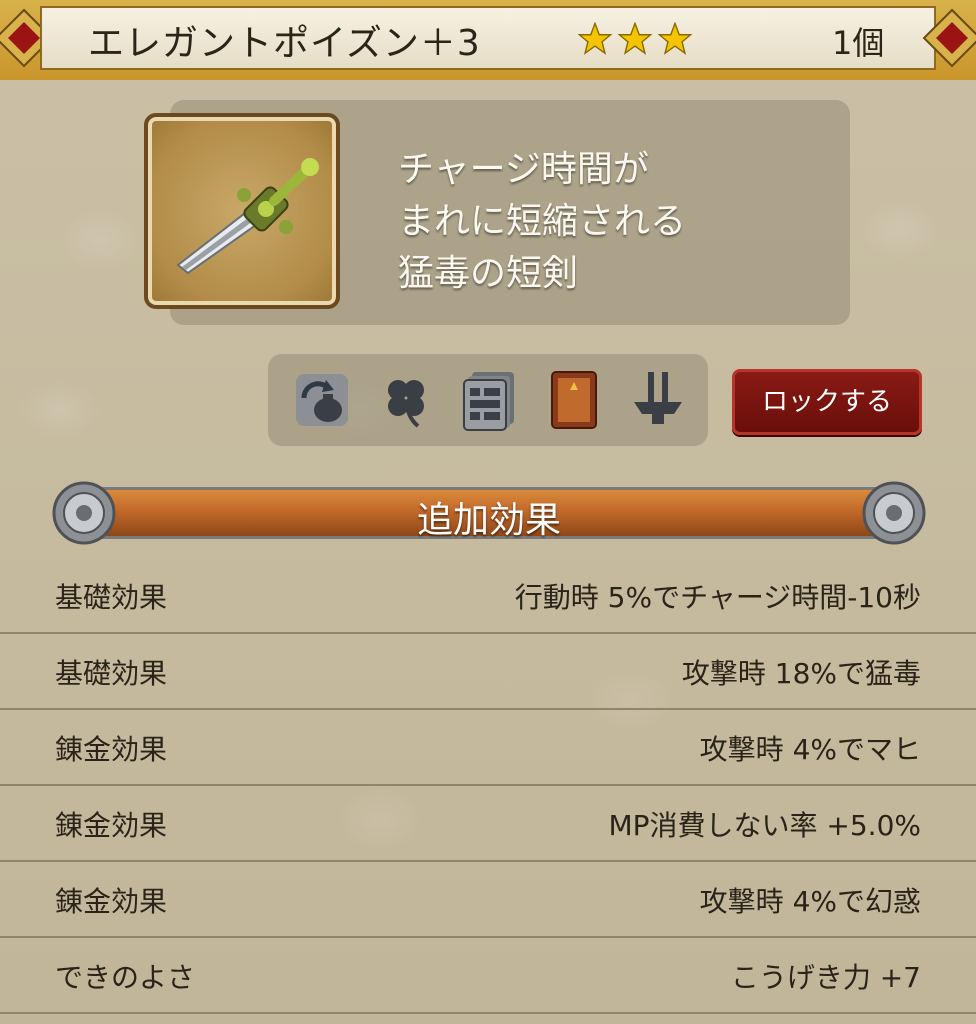 Image resolution: width=976 pixels, height=1024 pixels. What do you see at coordinates (284, 43) in the screenshot?
I see `item-name: エレガントポイズン＋3` at bounding box center [284, 43].